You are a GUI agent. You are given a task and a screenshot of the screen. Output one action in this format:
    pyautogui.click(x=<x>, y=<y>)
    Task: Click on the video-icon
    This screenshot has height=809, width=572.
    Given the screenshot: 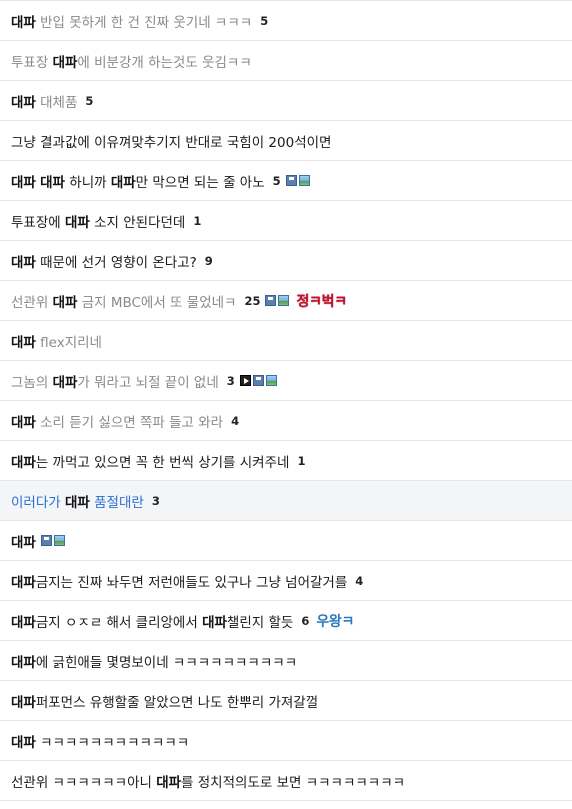 What is the action you would take?
    pyautogui.click(x=245, y=380)
    